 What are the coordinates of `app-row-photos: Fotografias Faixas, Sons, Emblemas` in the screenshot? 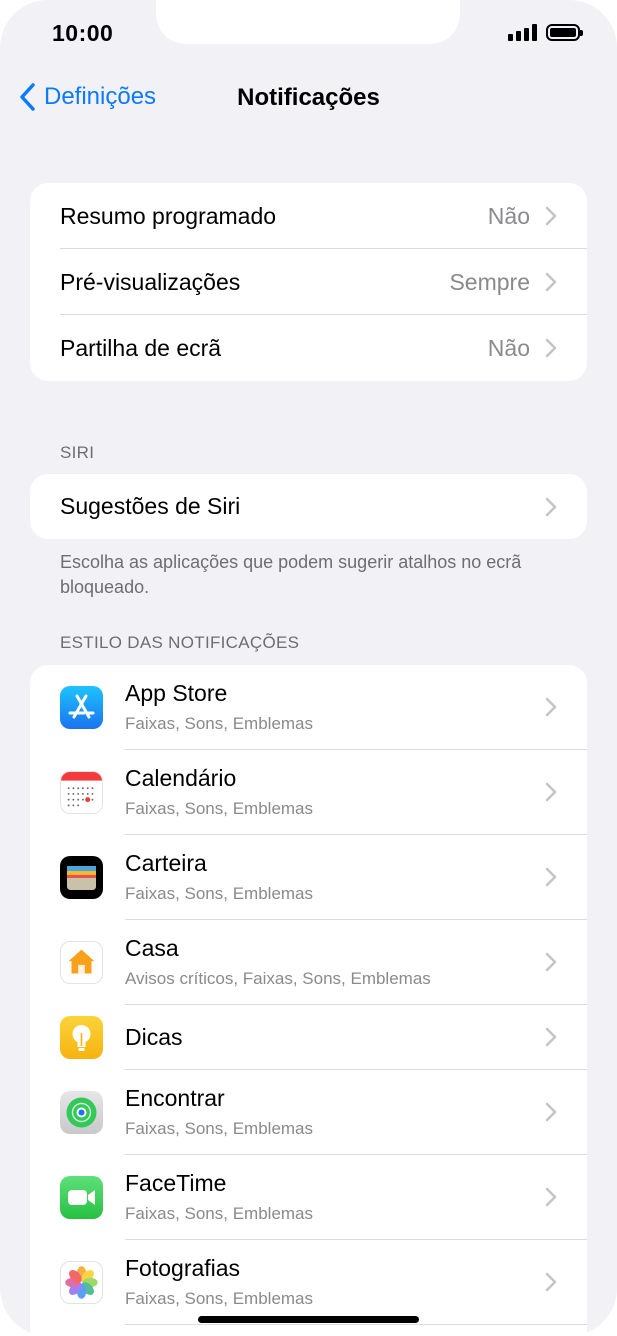 It's located at (308, 1282).